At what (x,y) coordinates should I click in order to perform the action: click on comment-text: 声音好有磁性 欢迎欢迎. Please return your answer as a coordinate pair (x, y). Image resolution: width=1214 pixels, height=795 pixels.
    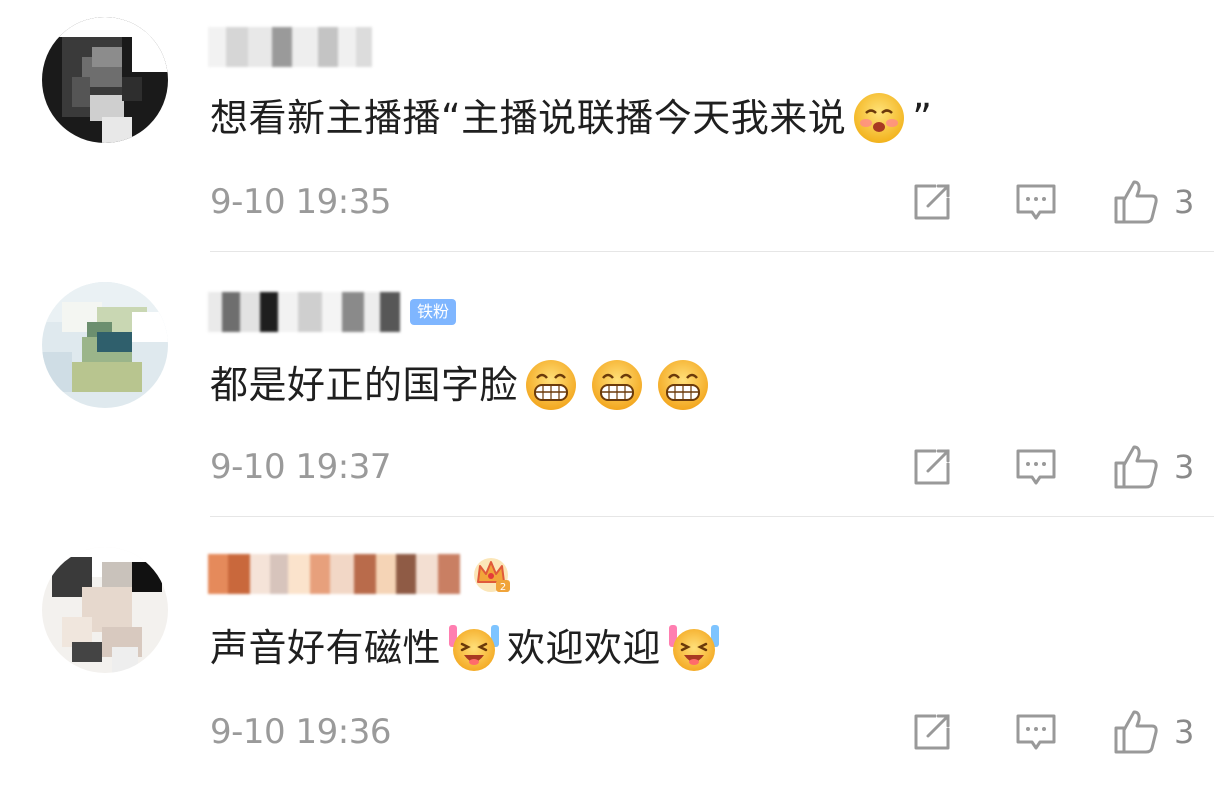
    Looking at the image, I should click on (468, 648).